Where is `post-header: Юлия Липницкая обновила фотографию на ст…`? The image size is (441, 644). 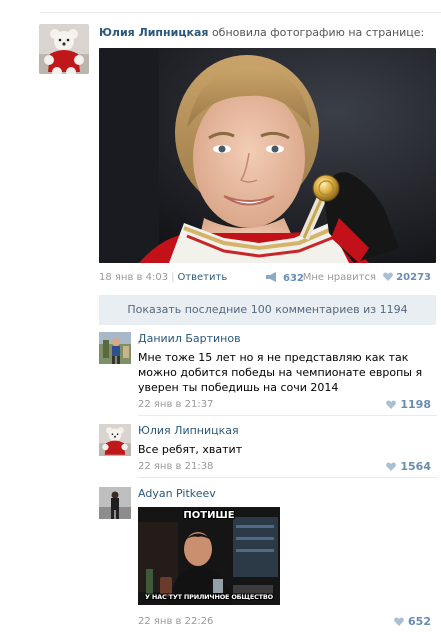 post-header: Юлия Липницкая обновила фотографию на ст… is located at coordinates (269, 32).